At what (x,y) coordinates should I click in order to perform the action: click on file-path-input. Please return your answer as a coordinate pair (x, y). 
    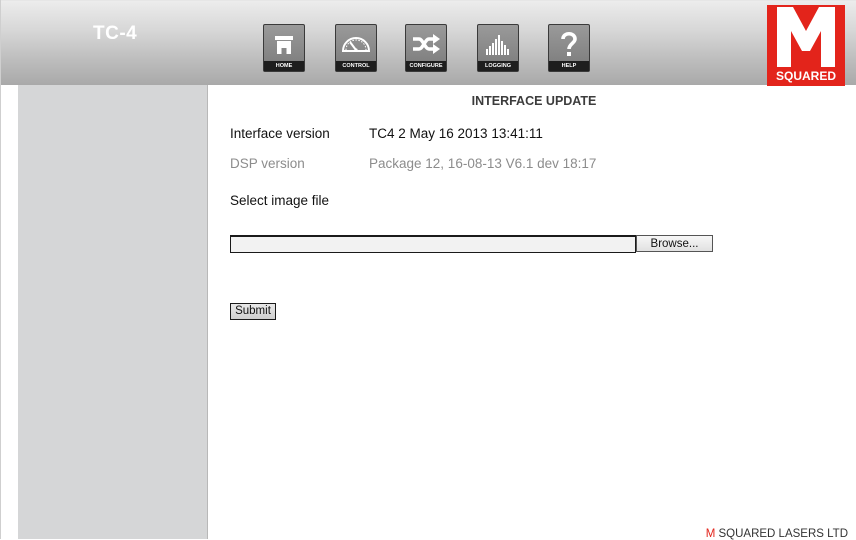
    Looking at the image, I should click on (433, 244).